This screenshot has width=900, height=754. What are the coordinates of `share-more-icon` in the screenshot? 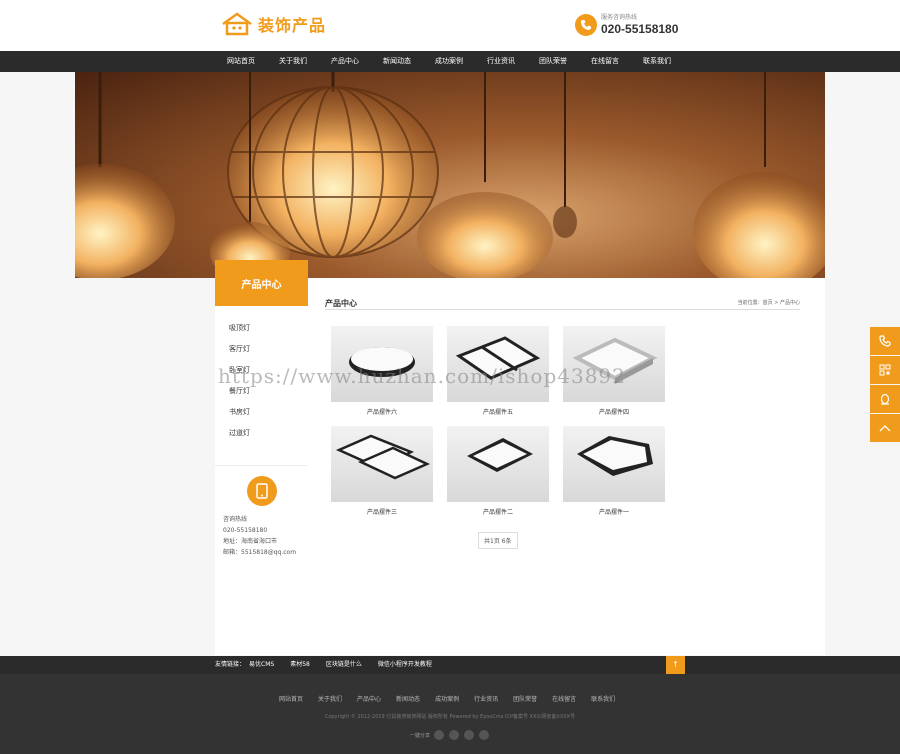 It's located at (484, 735).